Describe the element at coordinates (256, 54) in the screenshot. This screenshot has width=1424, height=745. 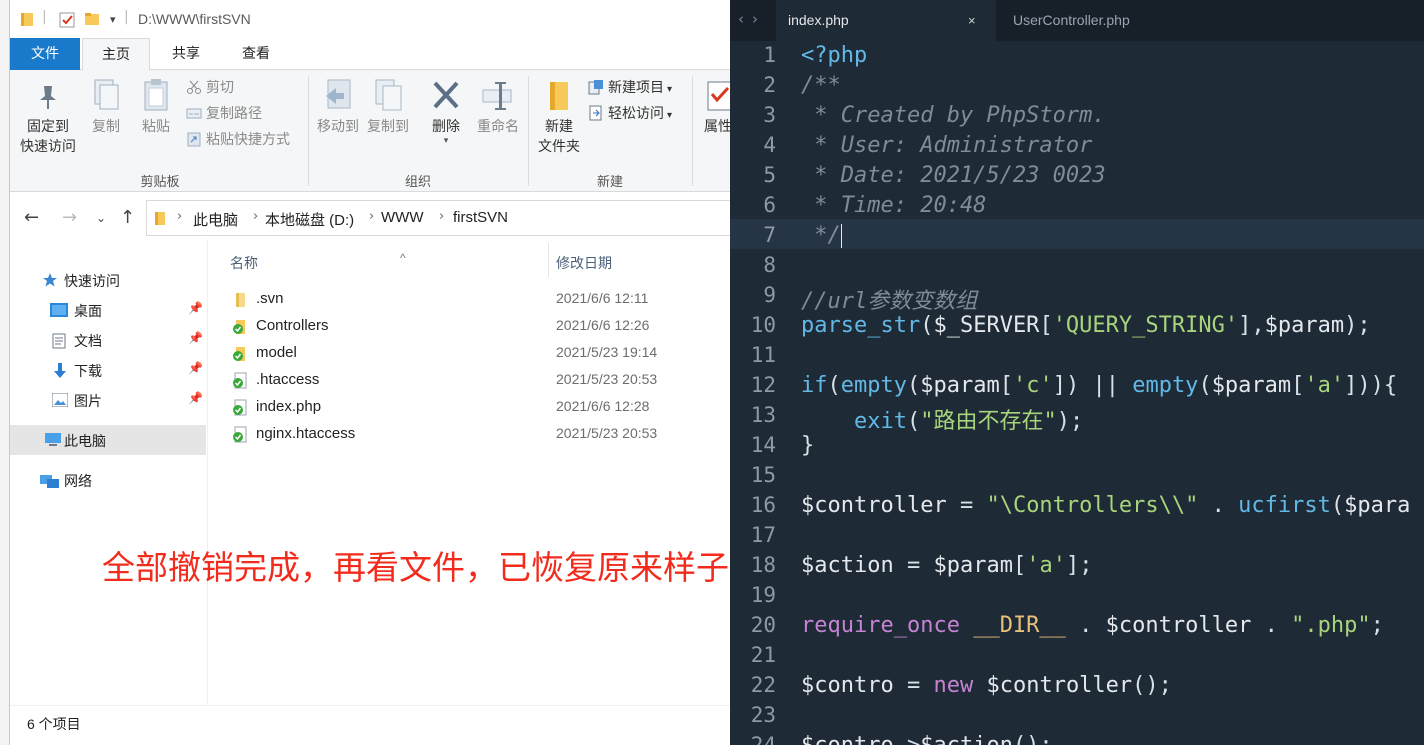
I see `tab-view: 查看` at that location.